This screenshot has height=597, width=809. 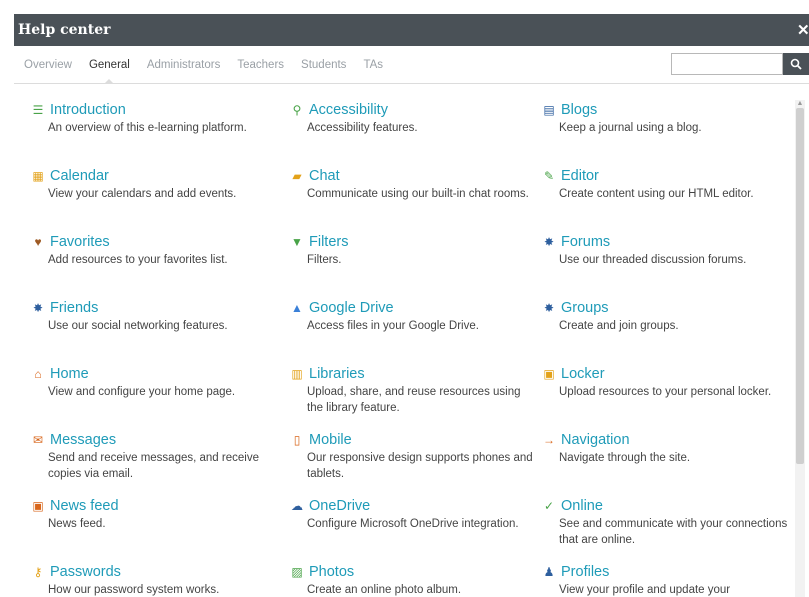 What do you see at coordinates (324, 176) in the screenshot?
I see `help-topic-link: Chat` at bounding box center [324, 176].